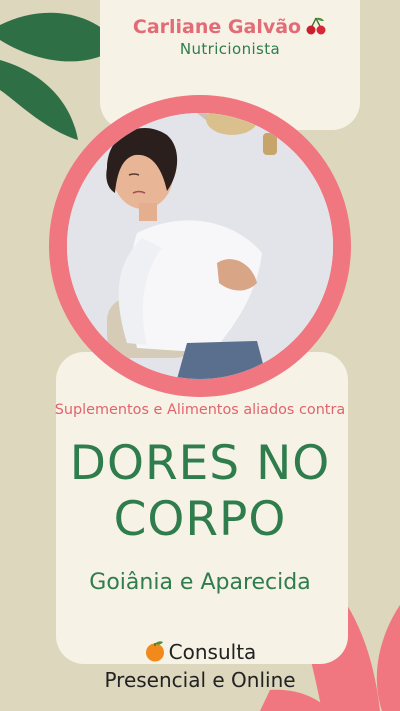 This screenshot has height=711, width=400. Describe the element at coordinates (230, 49) in the screenshot. I see `profession-label: Nutricionista` at that location.